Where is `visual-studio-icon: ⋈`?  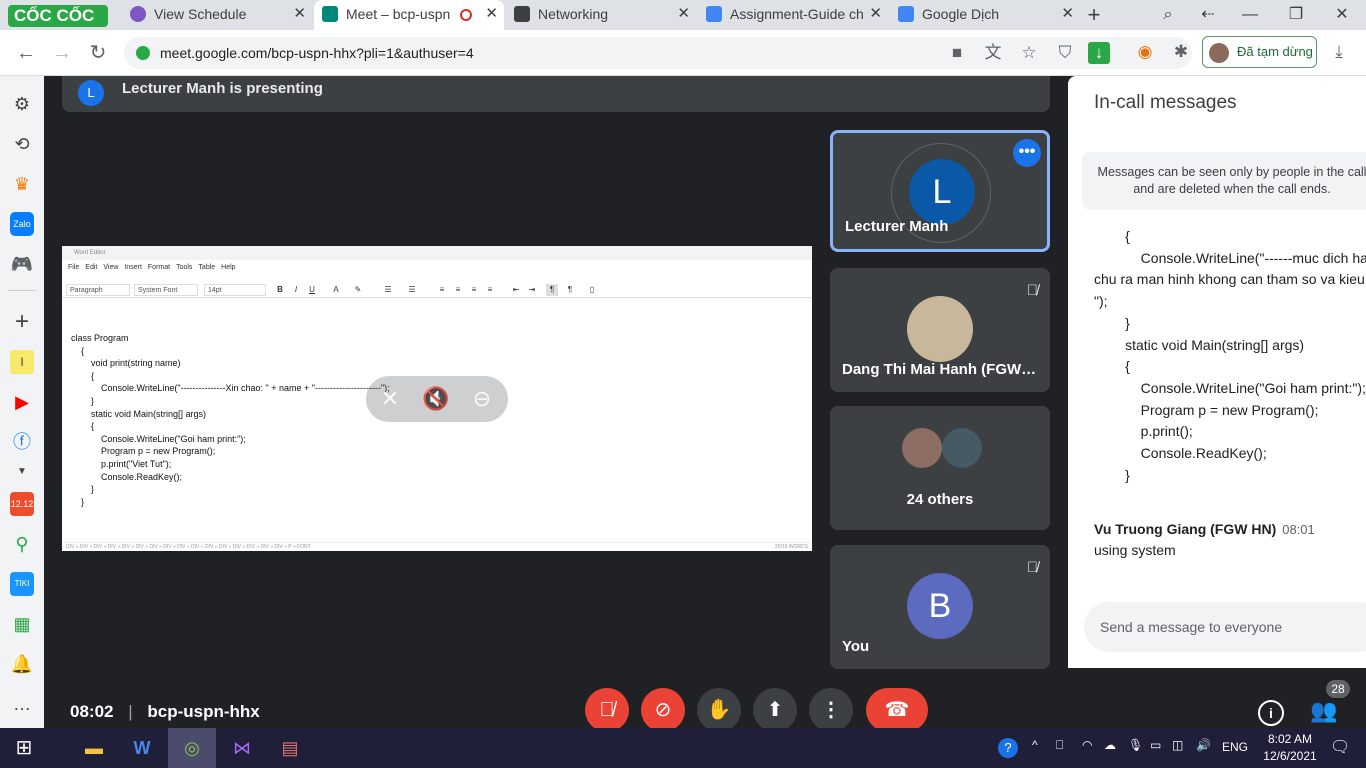 visual-studio-icon: ⋈ is located at coordinates (242, 748).